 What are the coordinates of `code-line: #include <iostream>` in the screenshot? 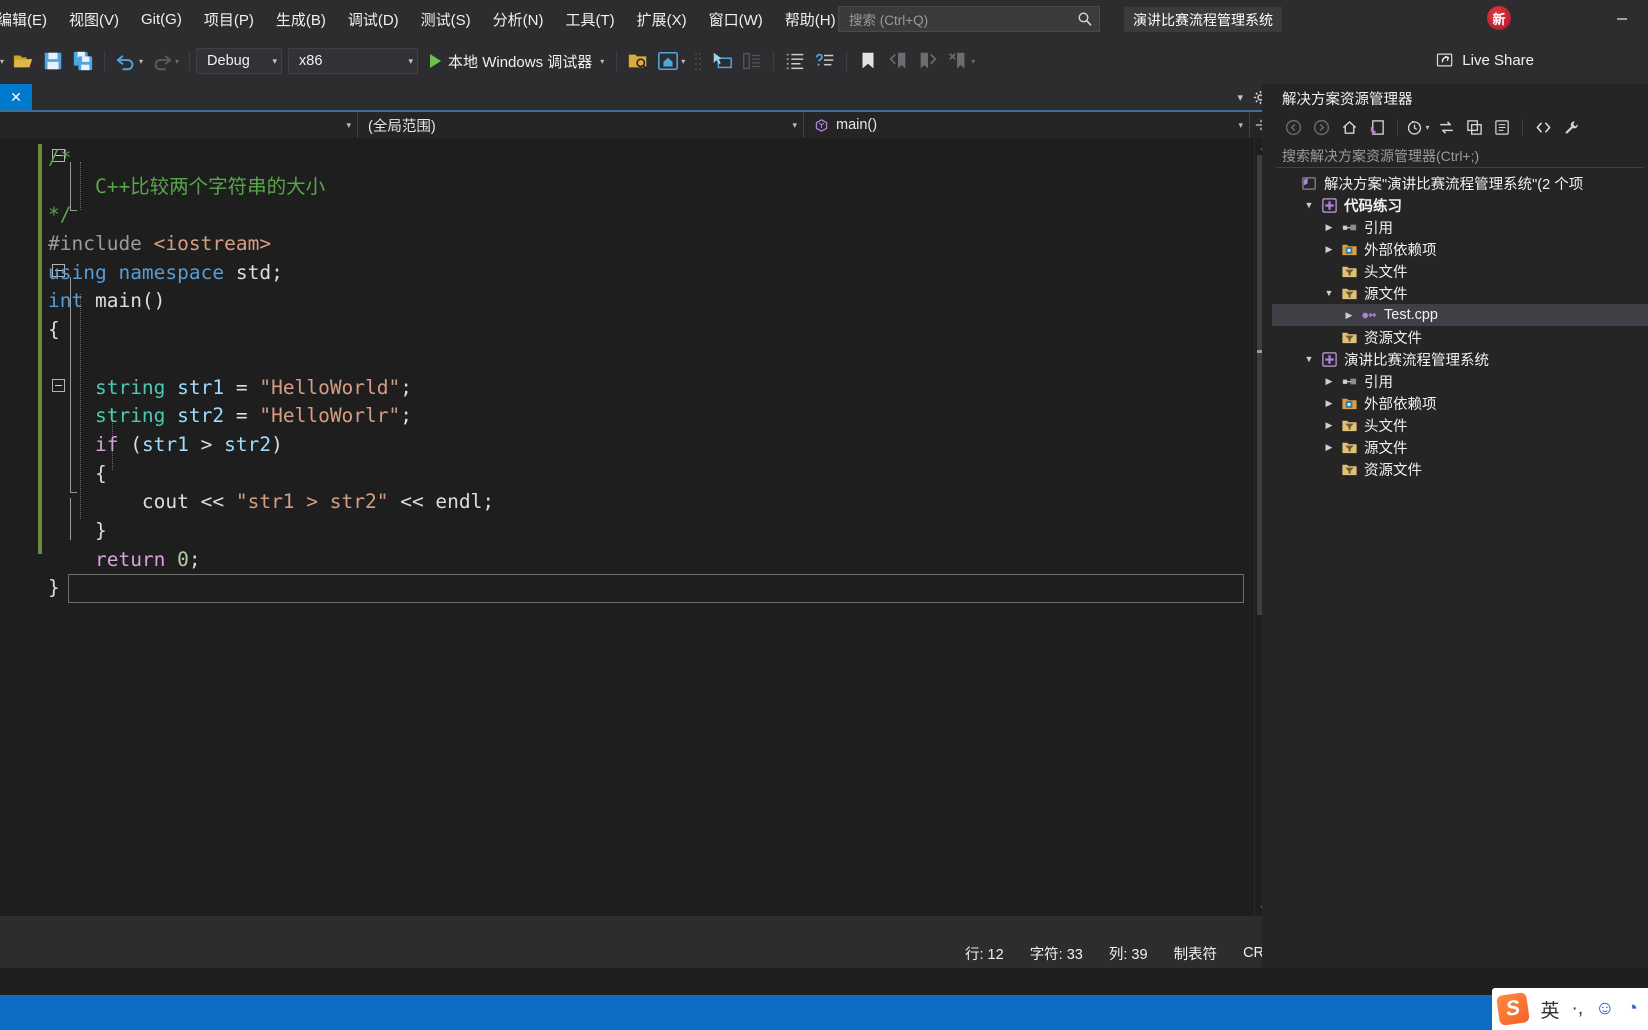 It's located at (271, 244).